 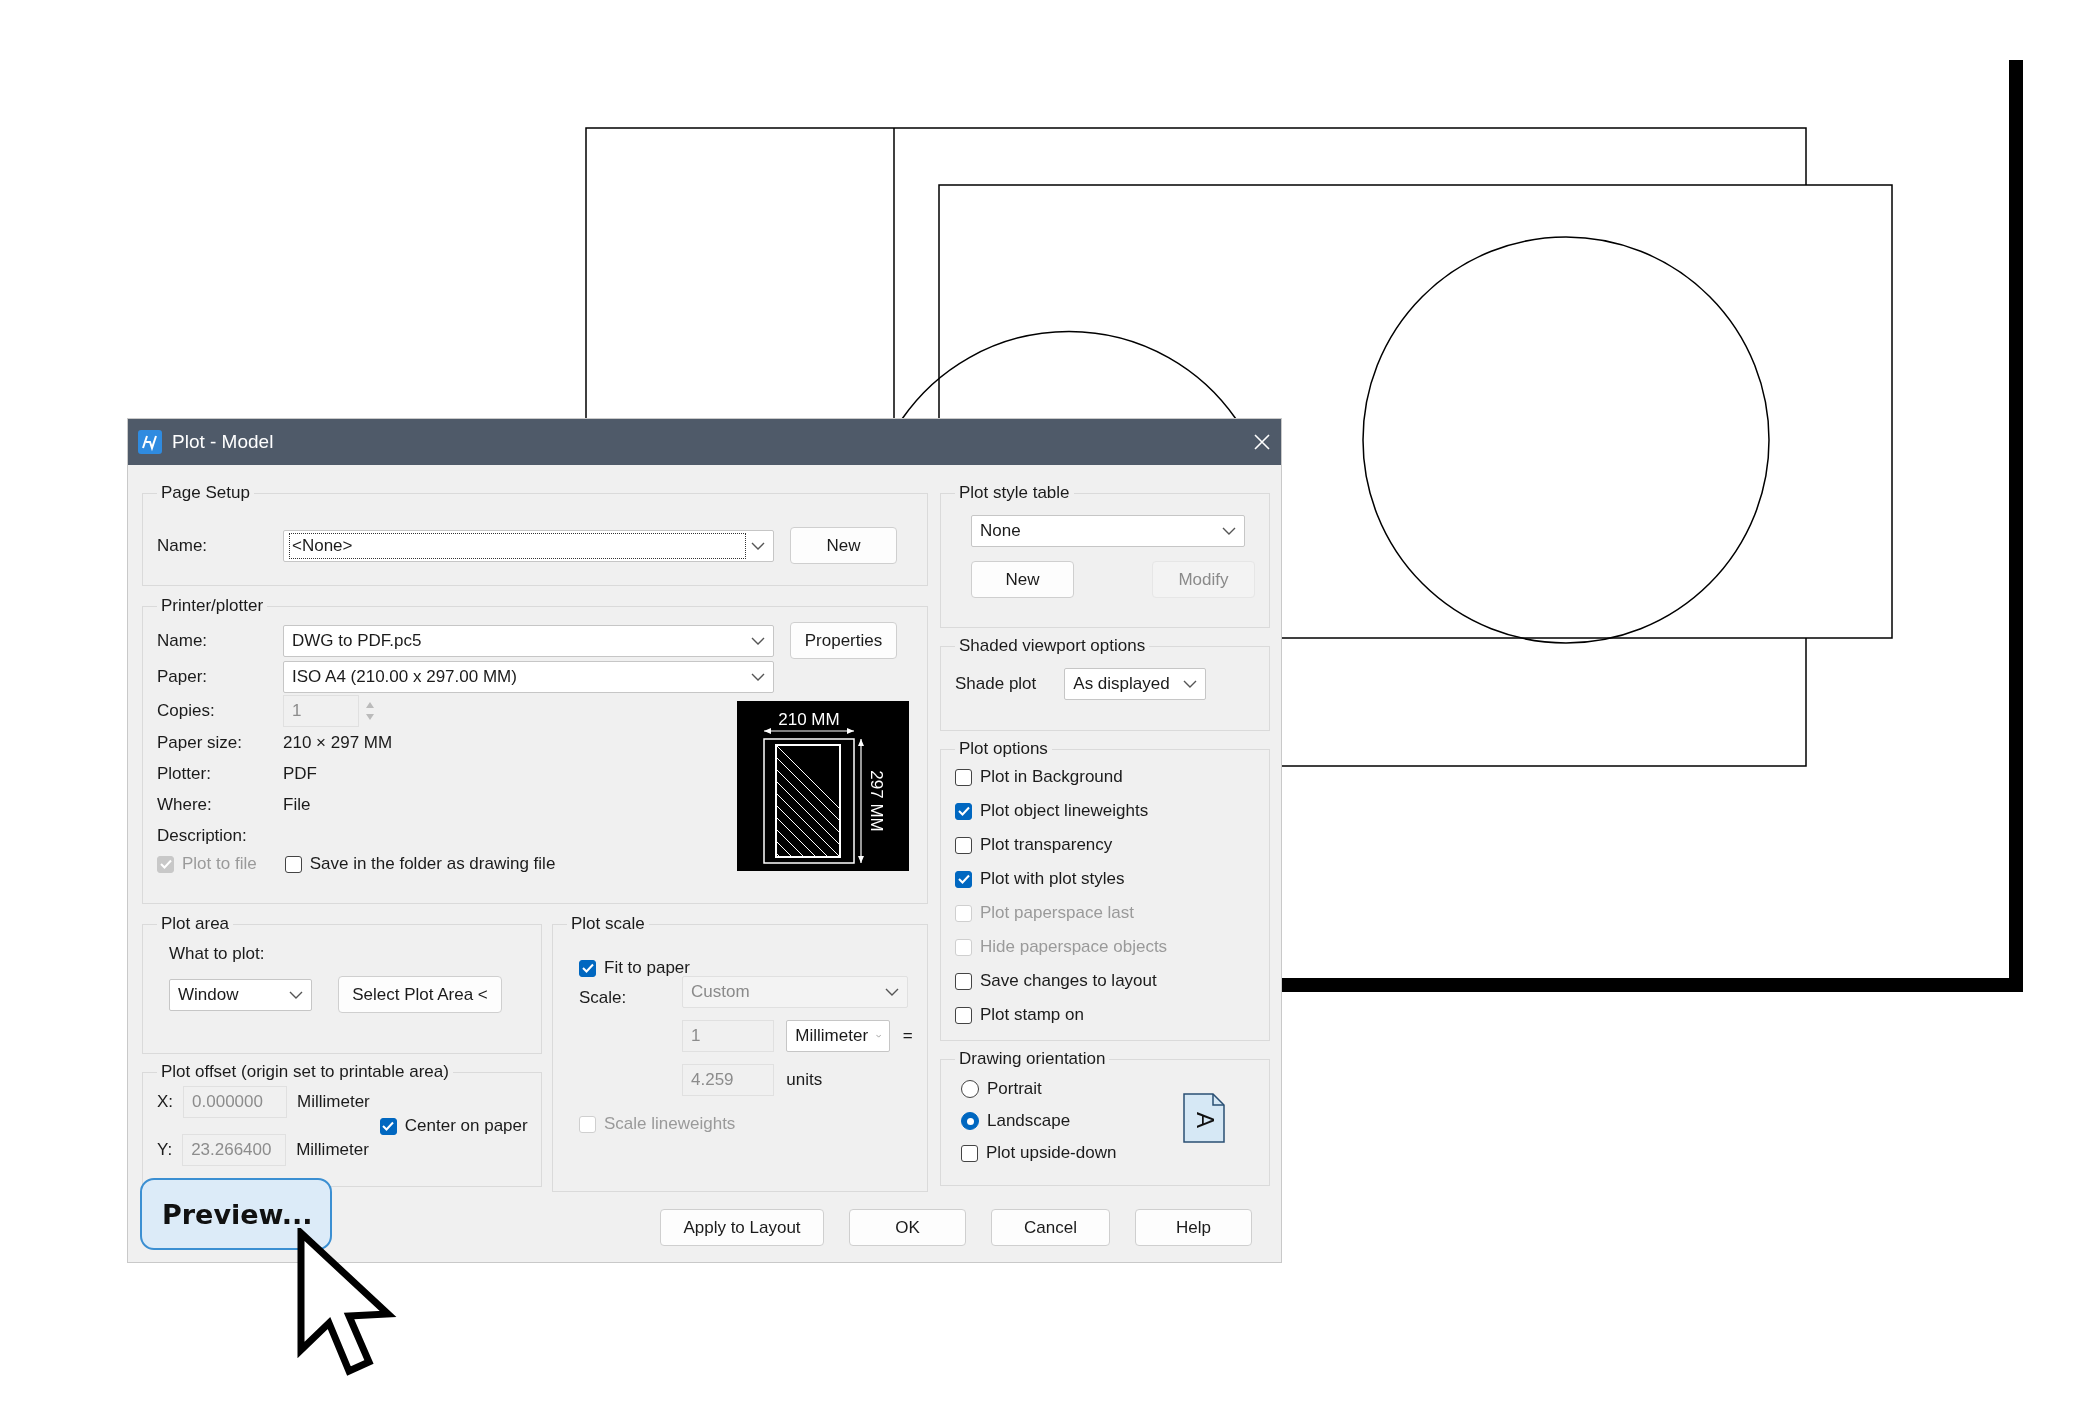 What do you see at coordinates (165, 1150) in the screenshot?
I see `label: Y:` at bounding box center [165, 1150].